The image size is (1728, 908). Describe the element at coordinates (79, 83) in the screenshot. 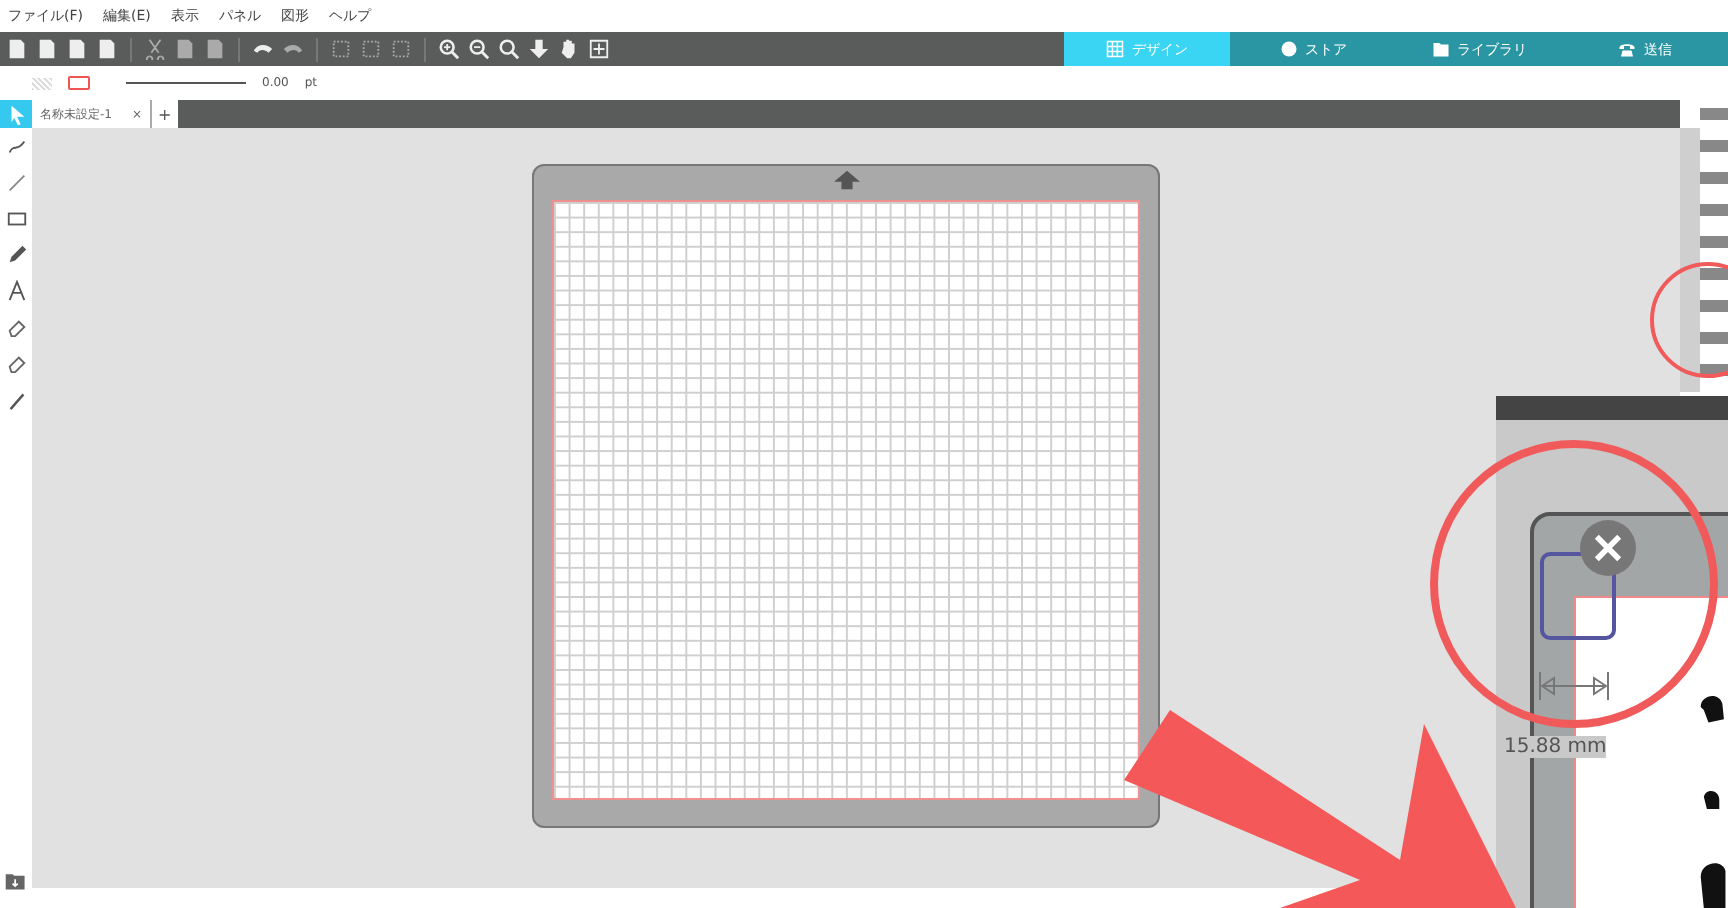

I see `line-color-swatch` at that location.